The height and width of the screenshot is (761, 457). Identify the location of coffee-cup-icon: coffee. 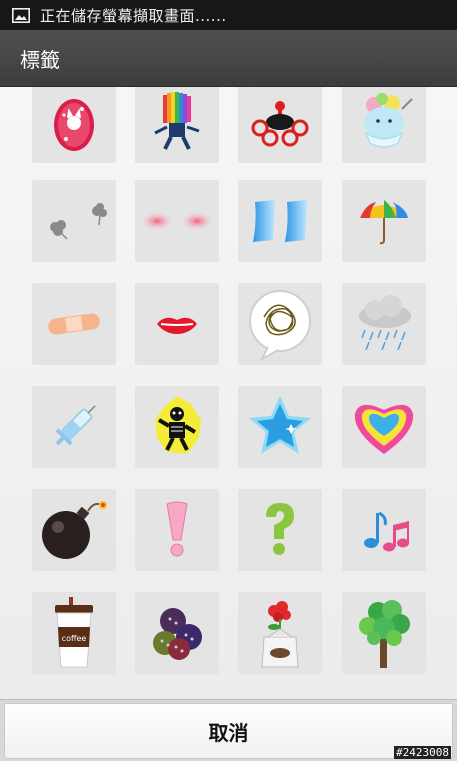
(74, 632).